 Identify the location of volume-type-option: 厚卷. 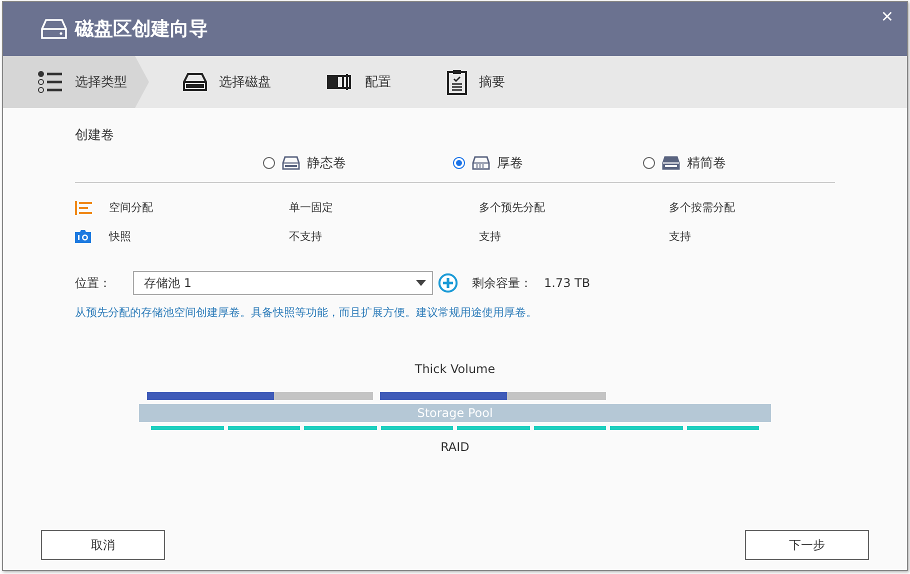
(548, 163).